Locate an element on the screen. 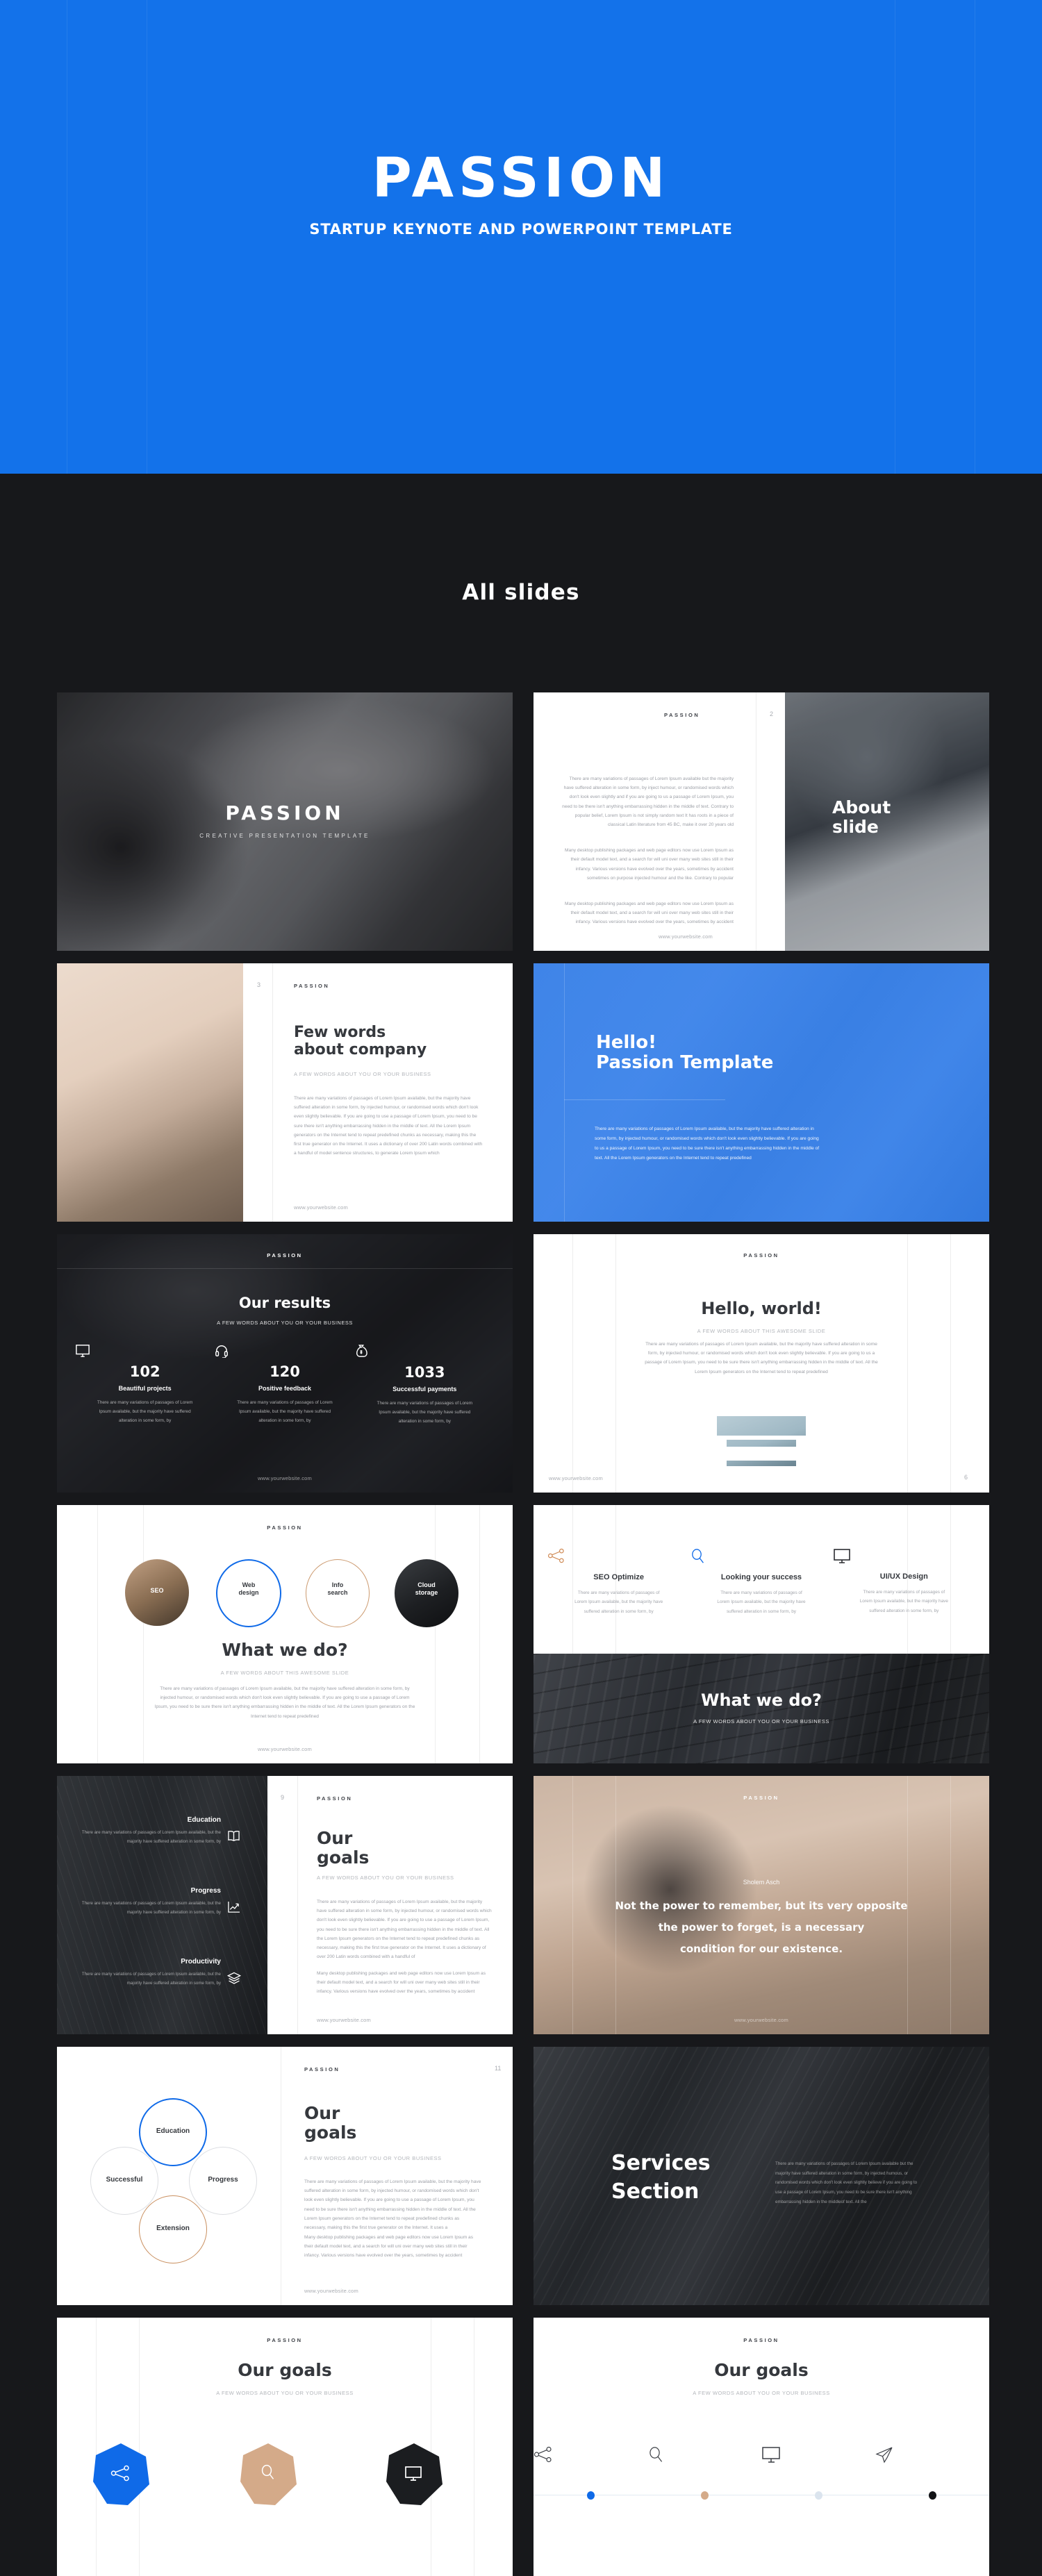 The image size is (1042, 2576). stat-label: Positive feedback is located at coordinates (285, 1388).